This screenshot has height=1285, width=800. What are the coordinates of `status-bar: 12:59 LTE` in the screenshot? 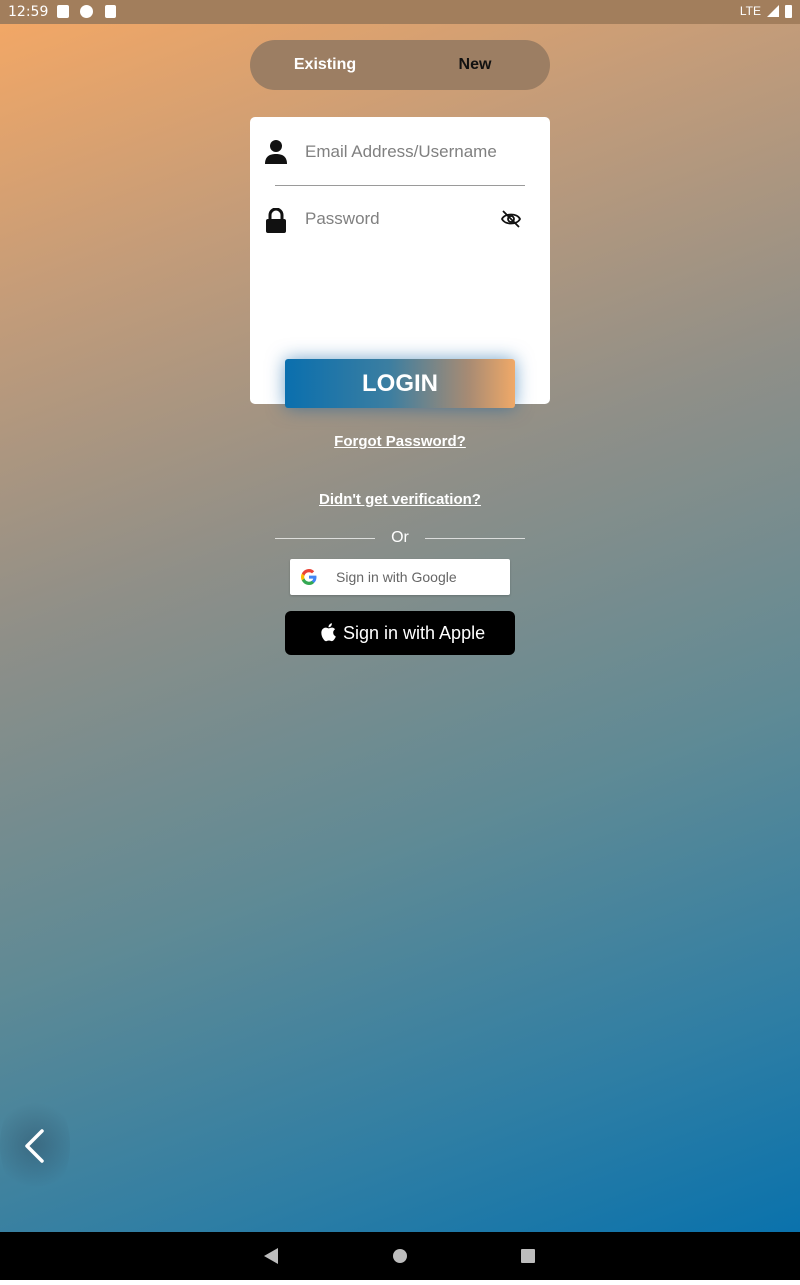 It's located at (400, 12).